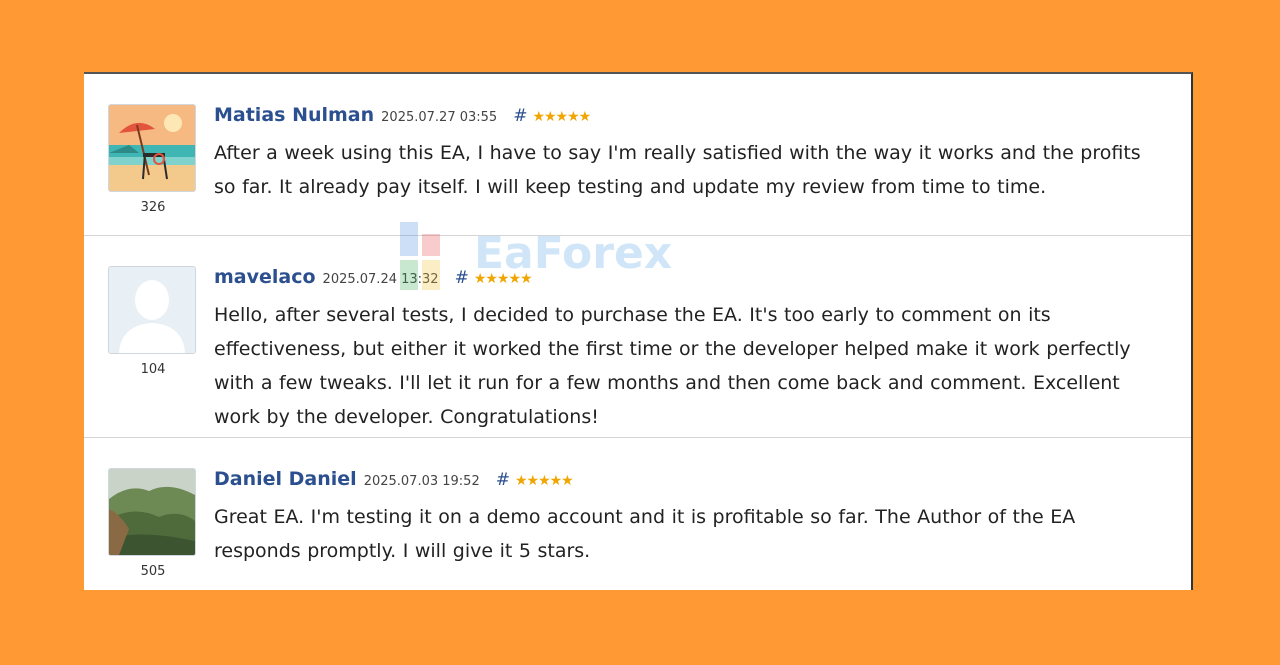 The image size is (1280, 665). I want to click on beach-avatar-icon, so click(152, 148).